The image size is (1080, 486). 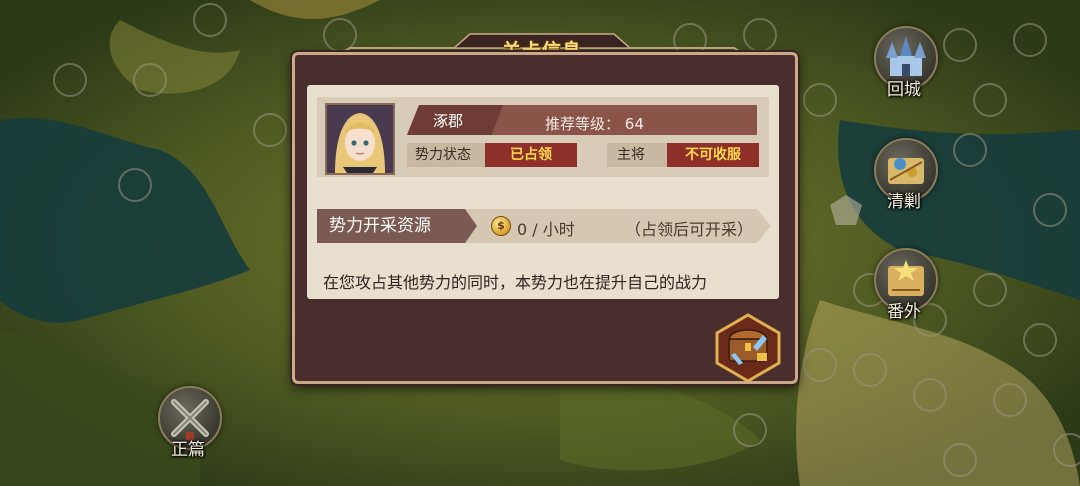 What do you see at coordinates (904, 202) in the screenshot?
I see `clear-label: 清剿` at bounding box center [904, 202].